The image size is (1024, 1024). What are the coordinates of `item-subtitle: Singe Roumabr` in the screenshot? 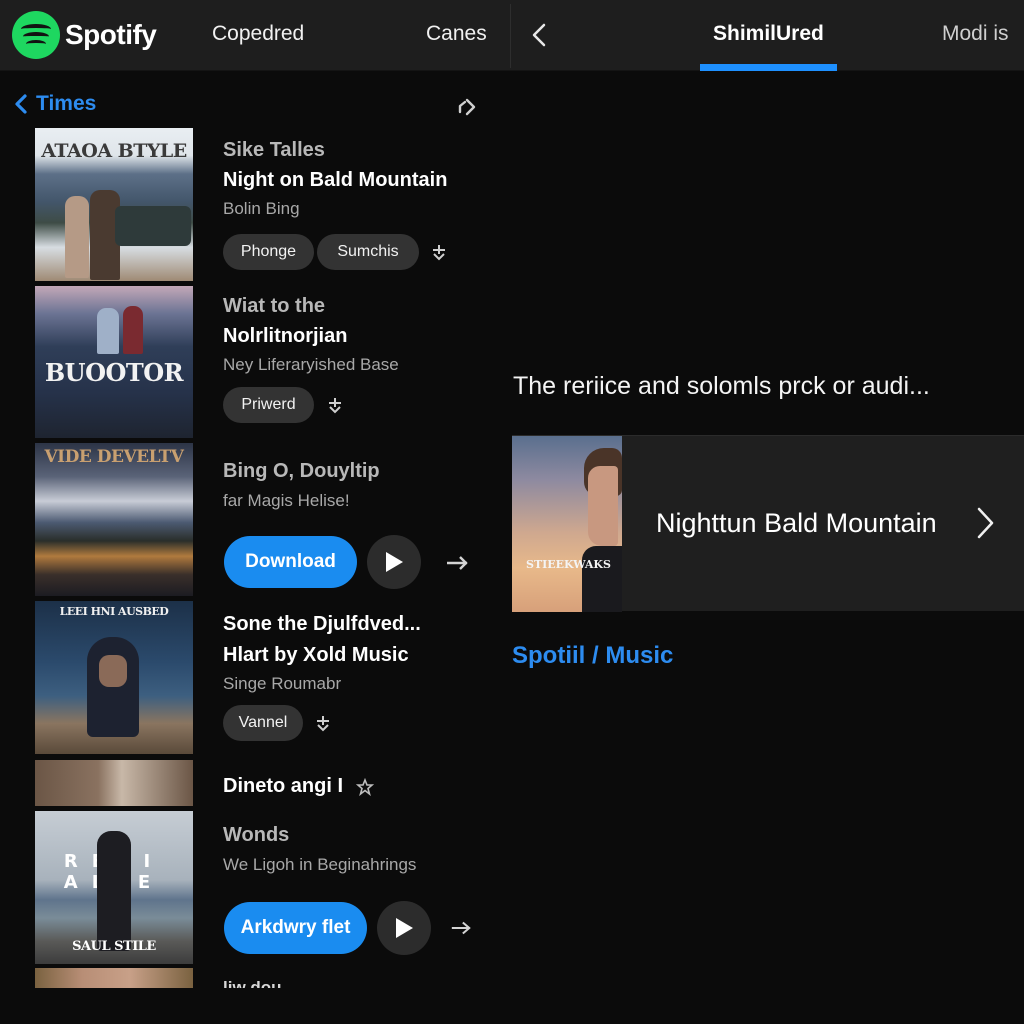 It's located at (282, 683).